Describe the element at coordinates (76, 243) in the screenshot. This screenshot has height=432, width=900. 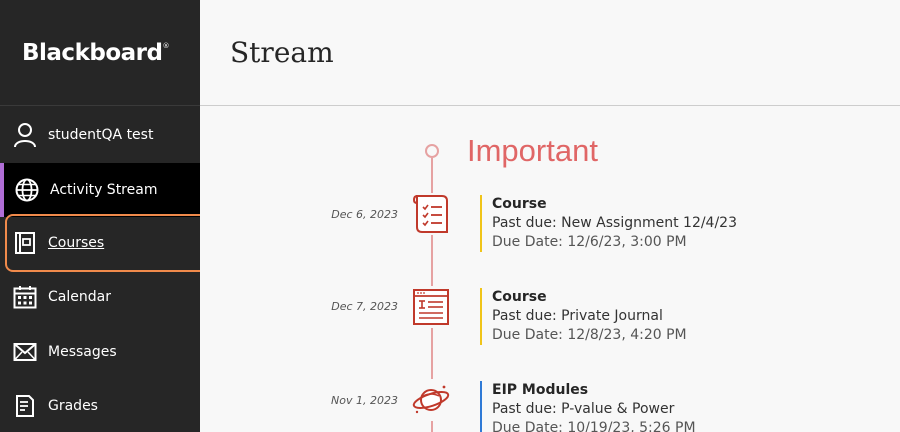
I see `sidebar-item-label: Courses` at that location.